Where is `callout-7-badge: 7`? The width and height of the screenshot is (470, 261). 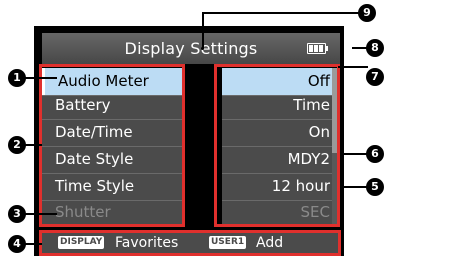
callout-7-badge: 7 is located at coordinates (375, 77).